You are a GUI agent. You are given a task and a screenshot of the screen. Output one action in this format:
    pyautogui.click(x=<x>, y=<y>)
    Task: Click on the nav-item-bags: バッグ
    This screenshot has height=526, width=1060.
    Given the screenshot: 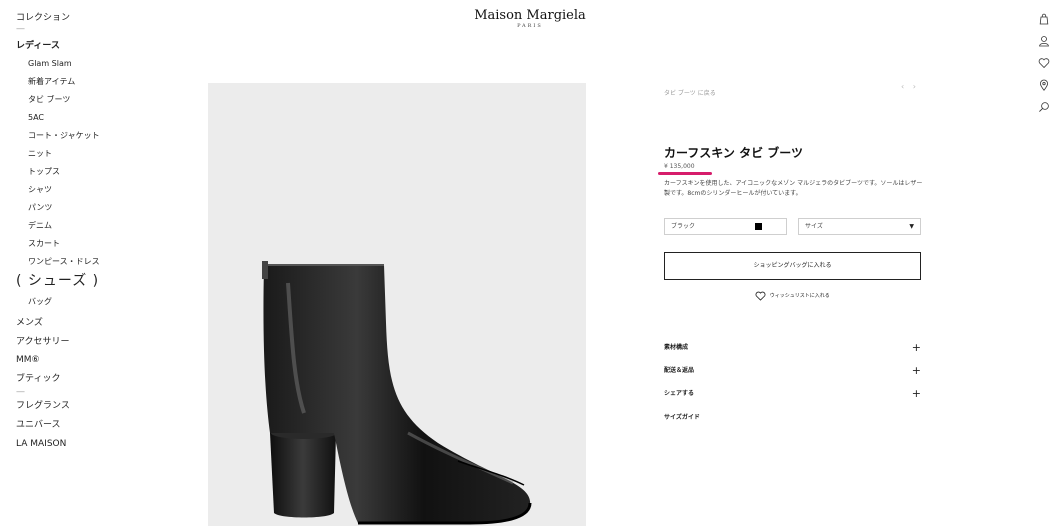 What is the action you would take?
    pyautogui.click(x=107, y=302)
    